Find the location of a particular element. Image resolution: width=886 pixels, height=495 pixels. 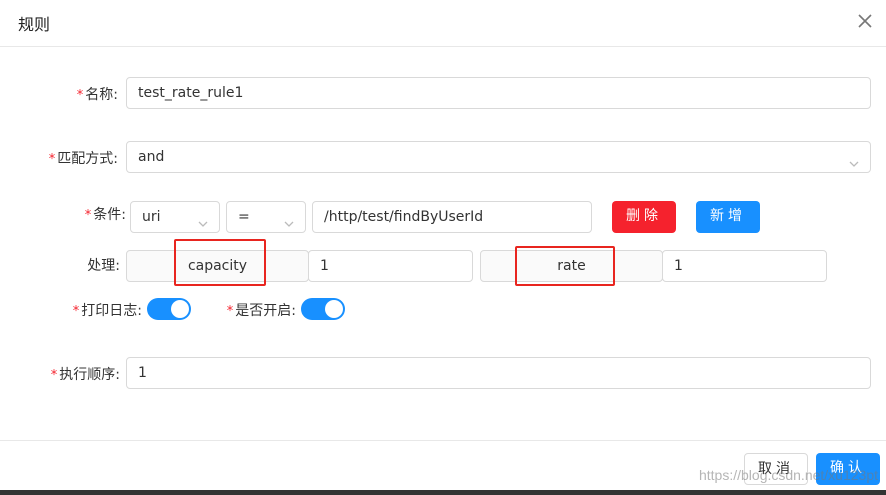

handle-label: 处理: is located at coordinates (90, 265).